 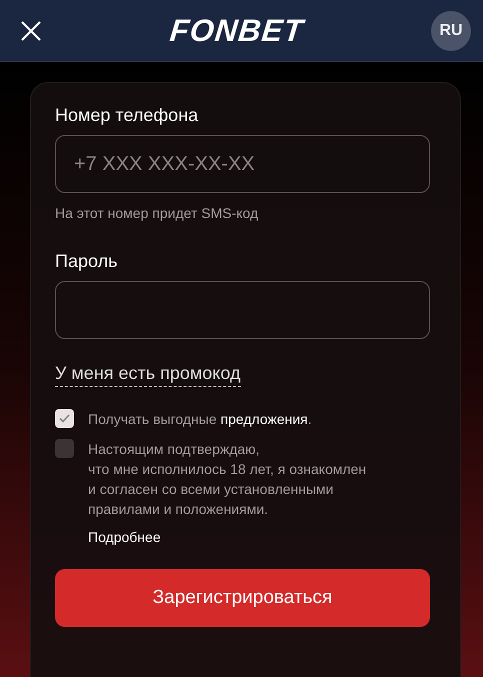 What do you see at coordinates (124, 537) in the screenshot?
I see `details-link: Подробнее` at bounding box center [124, 537].